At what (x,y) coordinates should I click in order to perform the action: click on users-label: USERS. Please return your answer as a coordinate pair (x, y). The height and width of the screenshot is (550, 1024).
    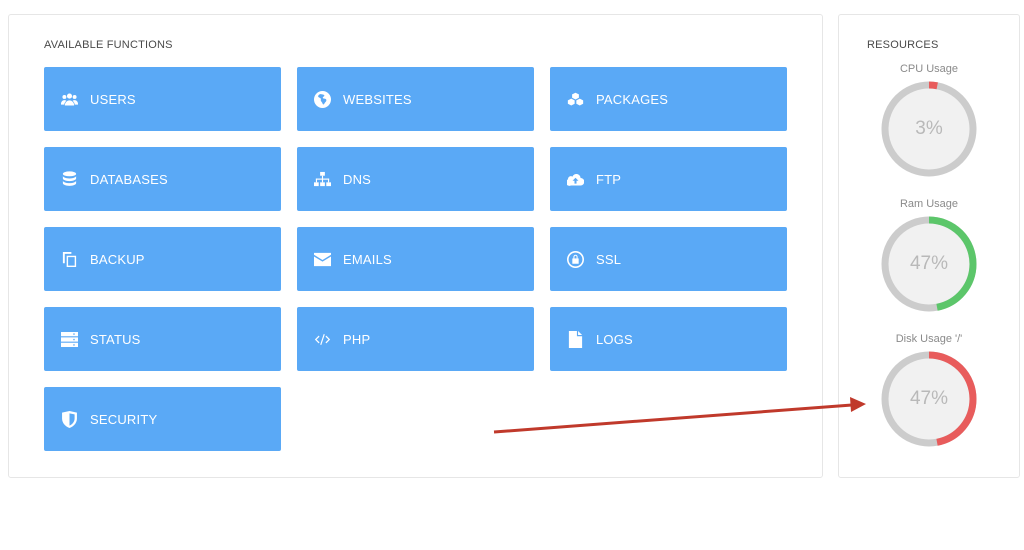
    Looking at the image, I should click on (113, 99).